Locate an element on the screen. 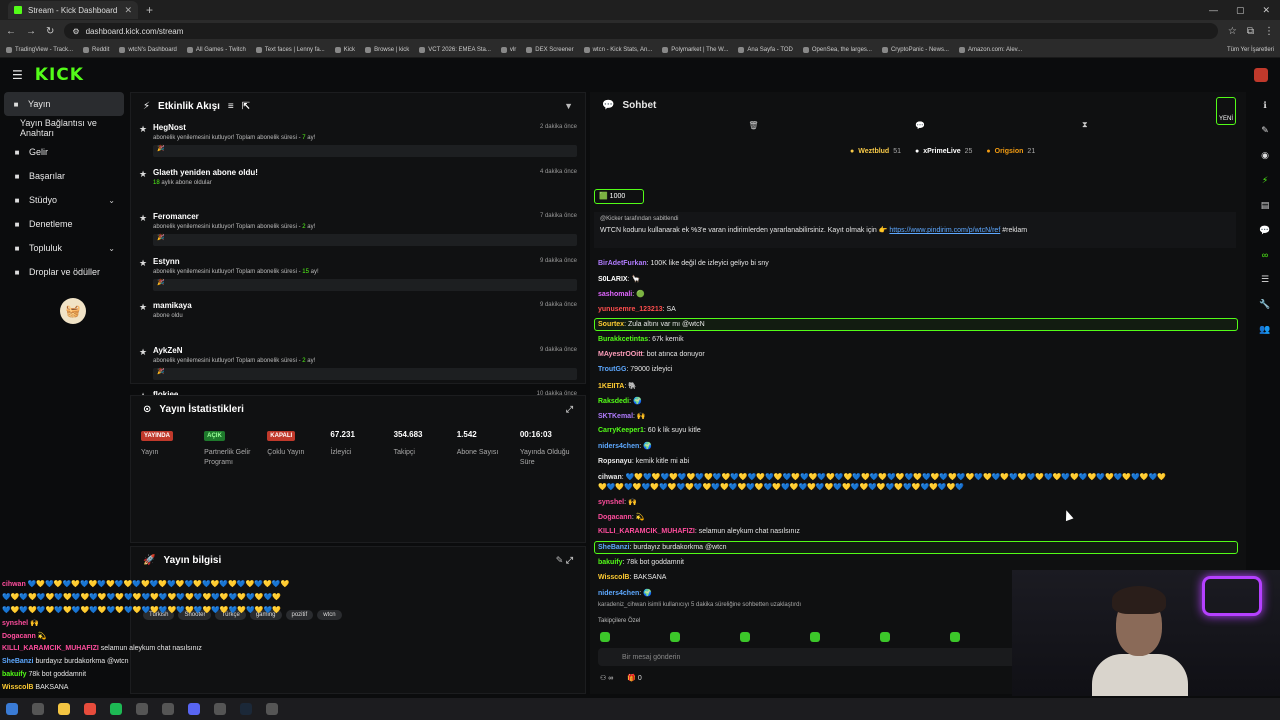 The width and height of the screenshot is (1280, 720). message-icon: 💬 is located at coordinates (920, 125).